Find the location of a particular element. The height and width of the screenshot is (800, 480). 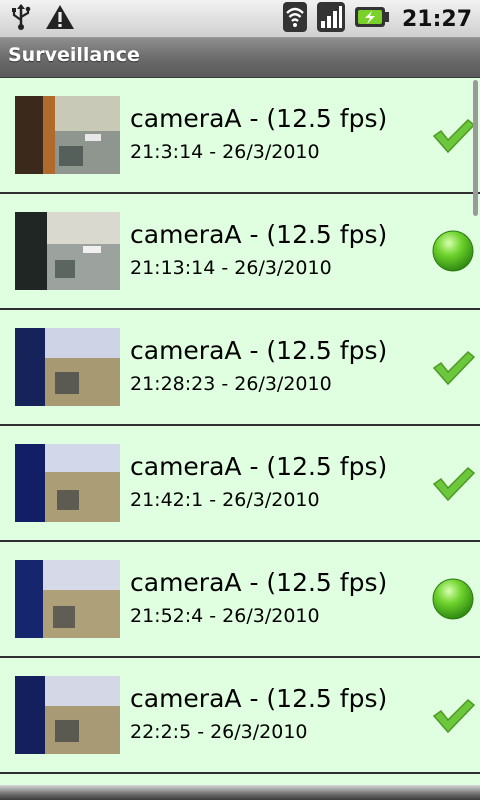

notification-area is located at coordinates (43, 19).